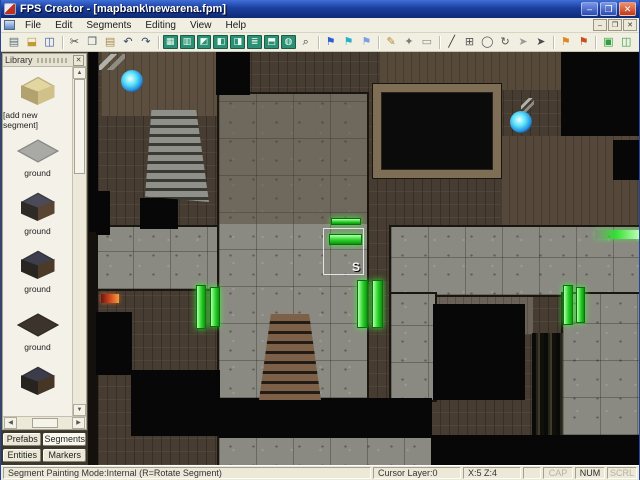 Image resolution: width=640 pixels, height=480 pixels. I want to click on segment-door-button: ◧, so click(221, 42).